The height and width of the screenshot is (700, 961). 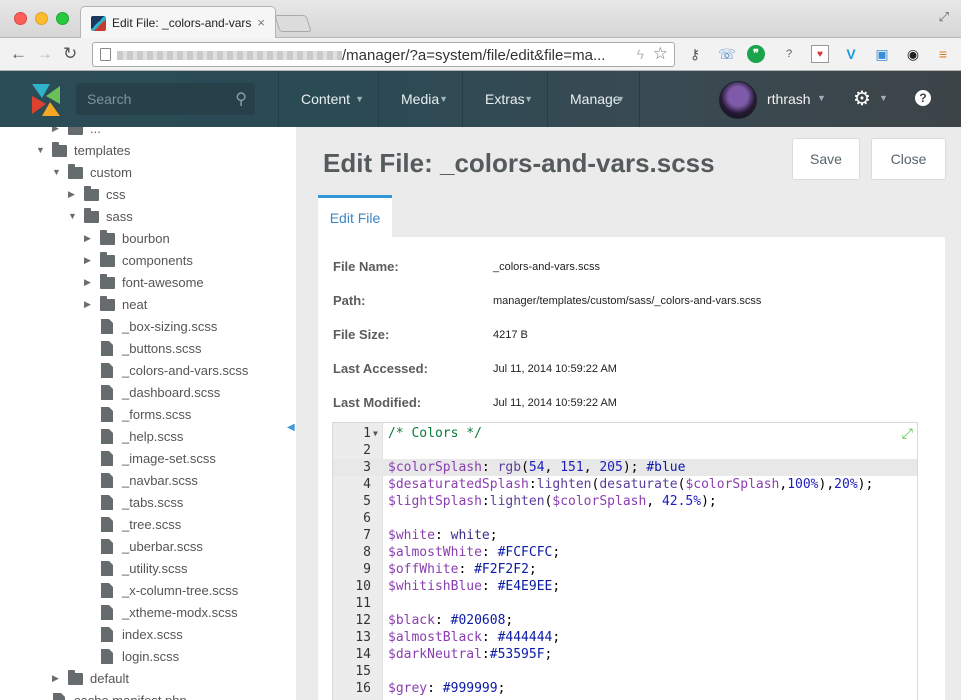 I want to click on tree-file-item: _colors-and-vars.scss, so click(x=184, y=372).